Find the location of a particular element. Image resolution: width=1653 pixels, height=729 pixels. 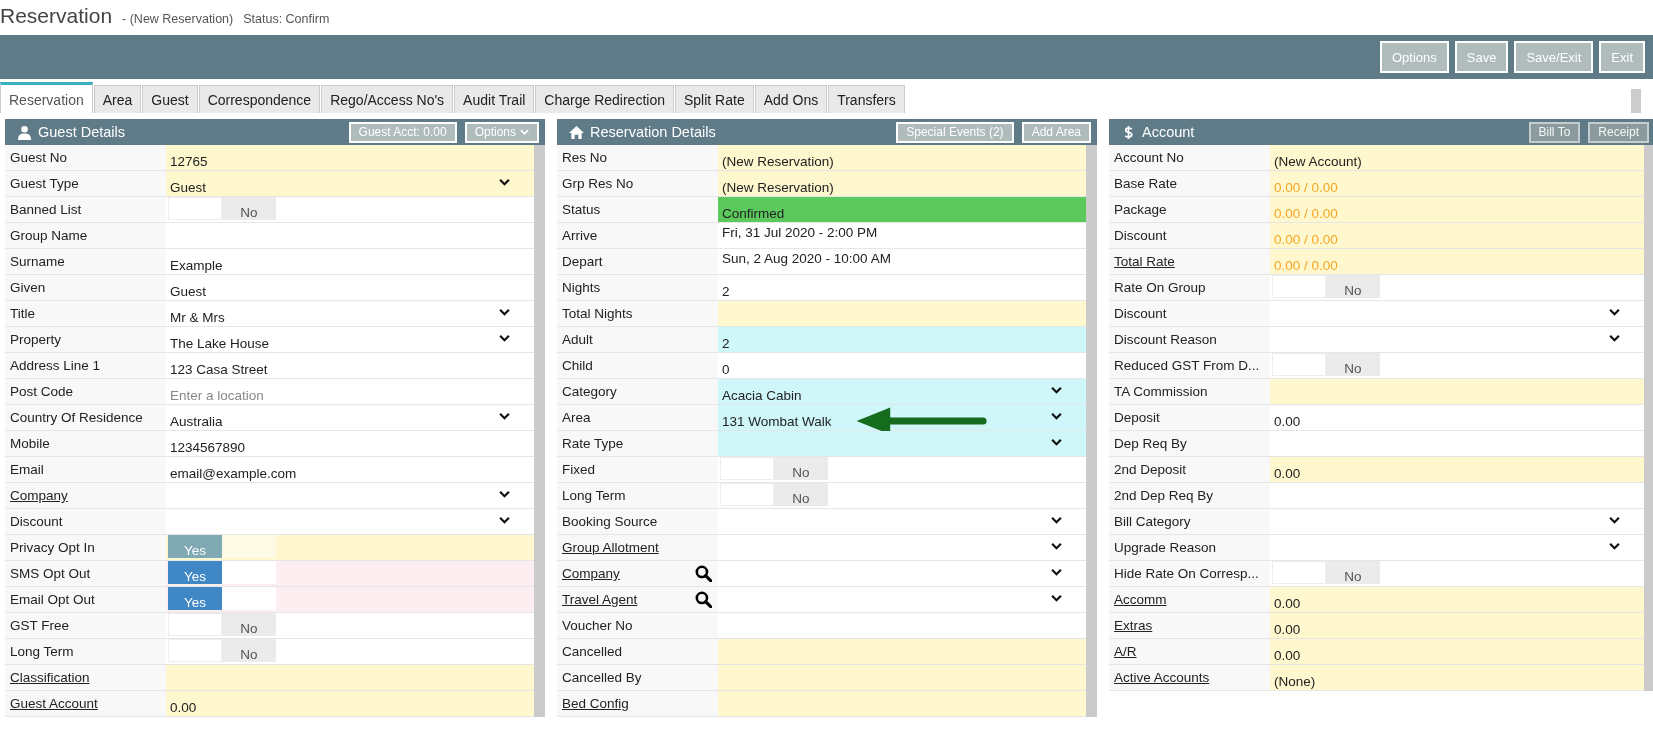

field-link: Classification is located at coordinates (50, 677).